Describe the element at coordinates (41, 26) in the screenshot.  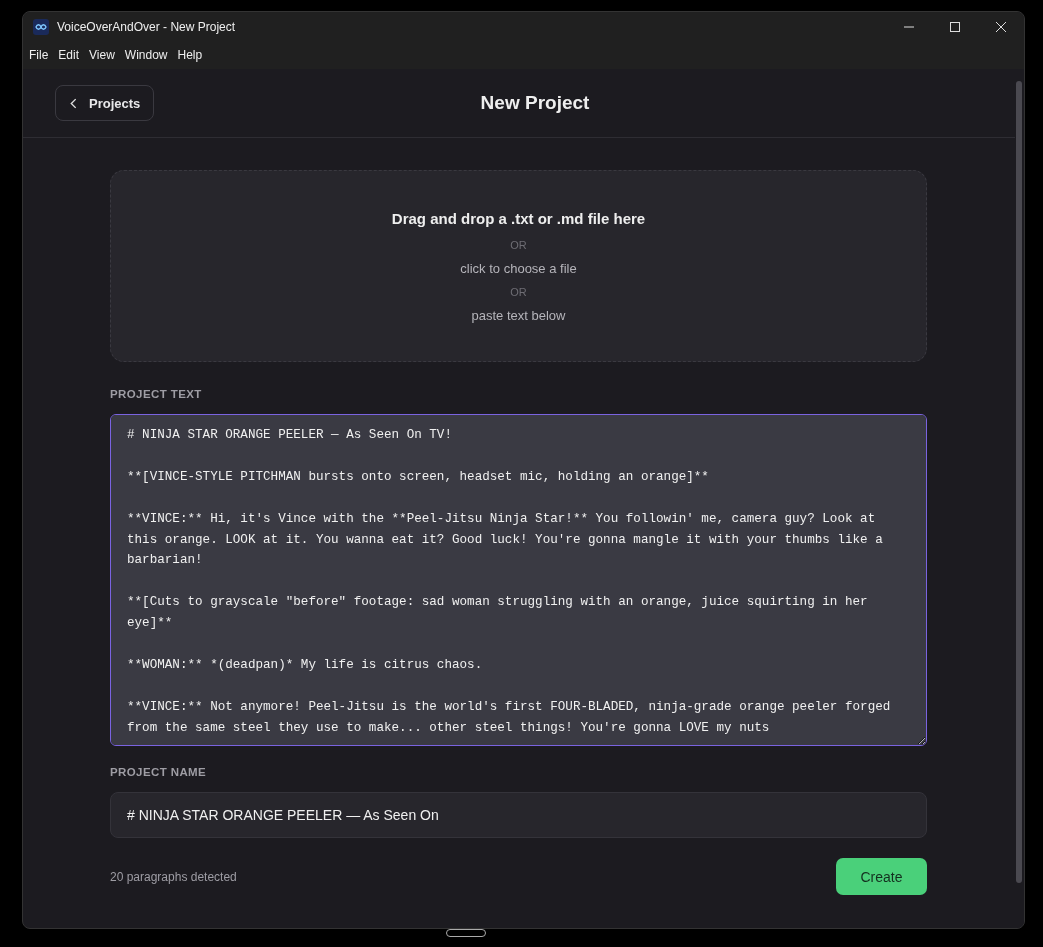
I see `app-logo-icon` at that location.